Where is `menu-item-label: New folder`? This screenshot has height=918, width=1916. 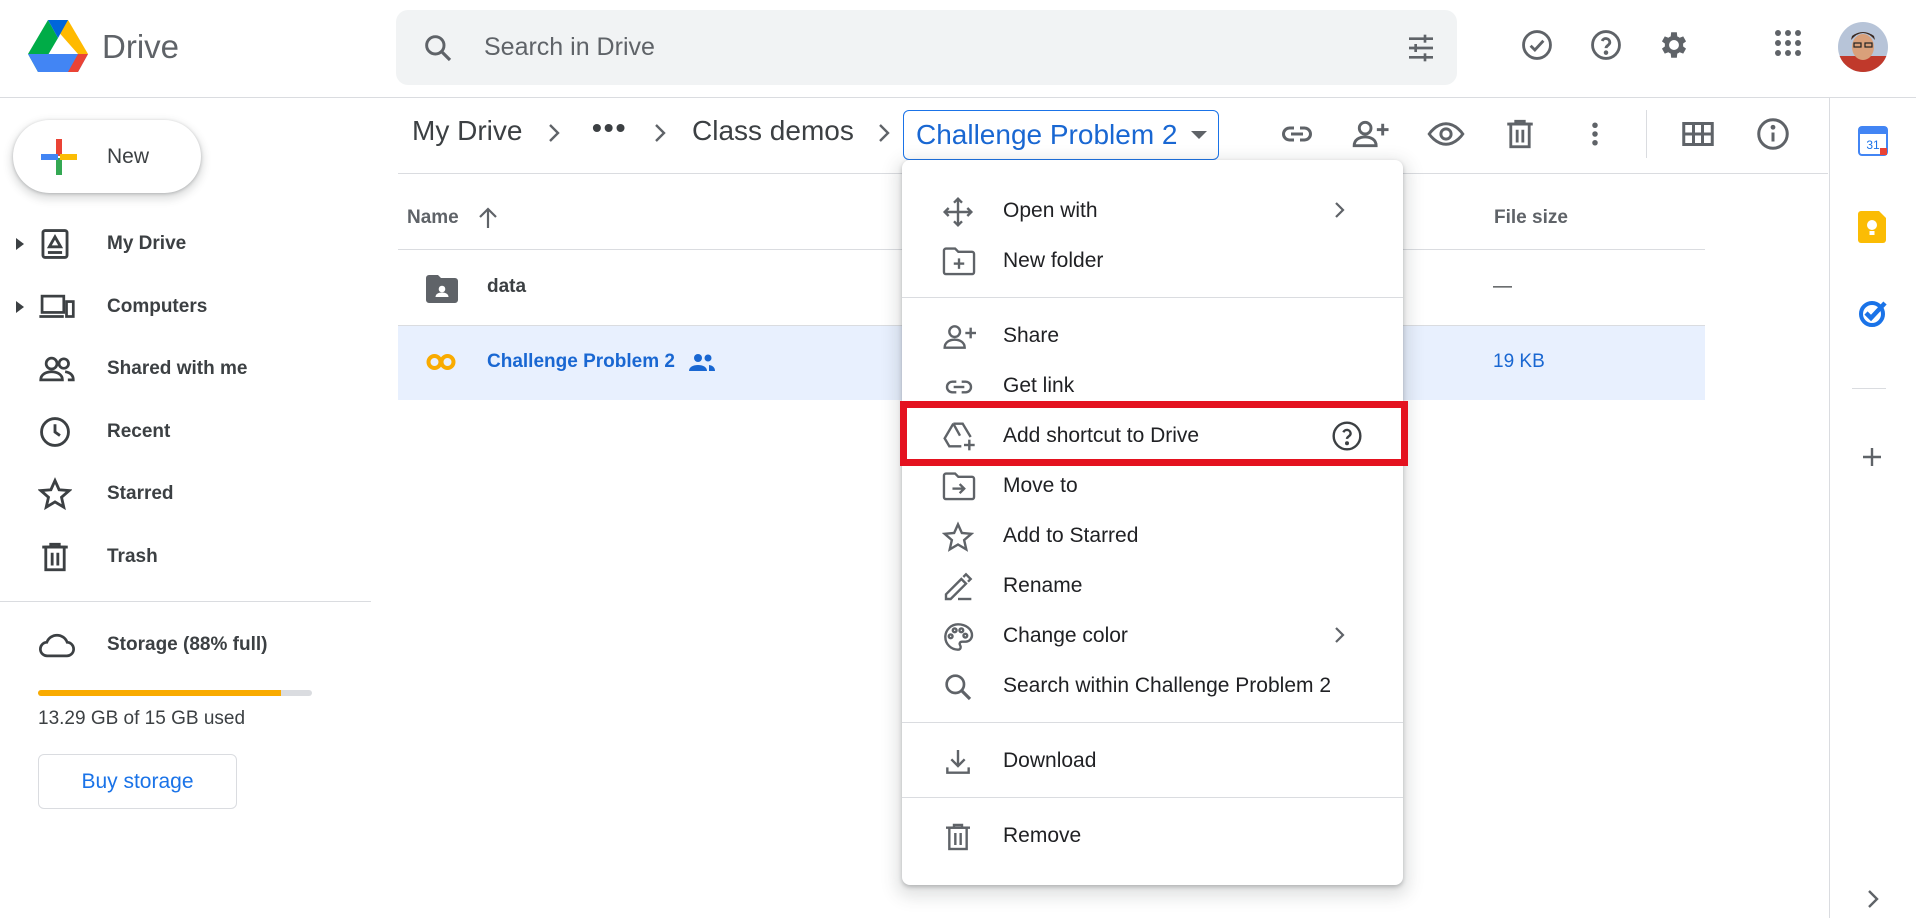 menu-item-label: New folder is located at coordinates (1053, 260).